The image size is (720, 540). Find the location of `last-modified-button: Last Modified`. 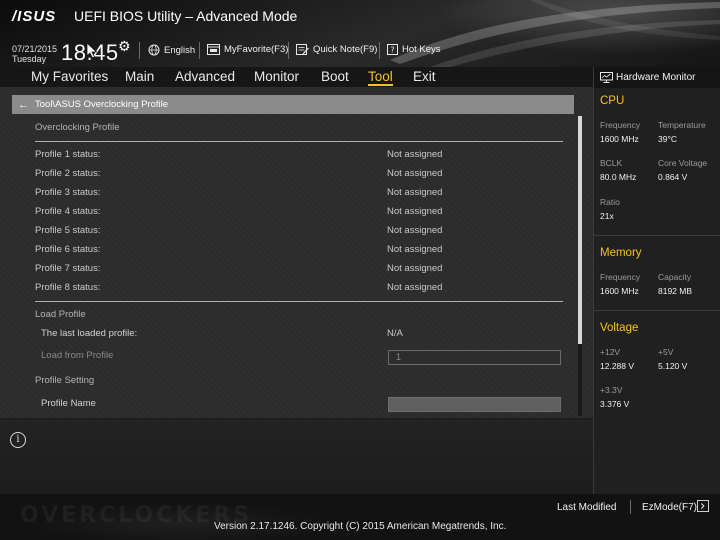

last-modified-button: Last Modified is located at coordinates (586, 507).